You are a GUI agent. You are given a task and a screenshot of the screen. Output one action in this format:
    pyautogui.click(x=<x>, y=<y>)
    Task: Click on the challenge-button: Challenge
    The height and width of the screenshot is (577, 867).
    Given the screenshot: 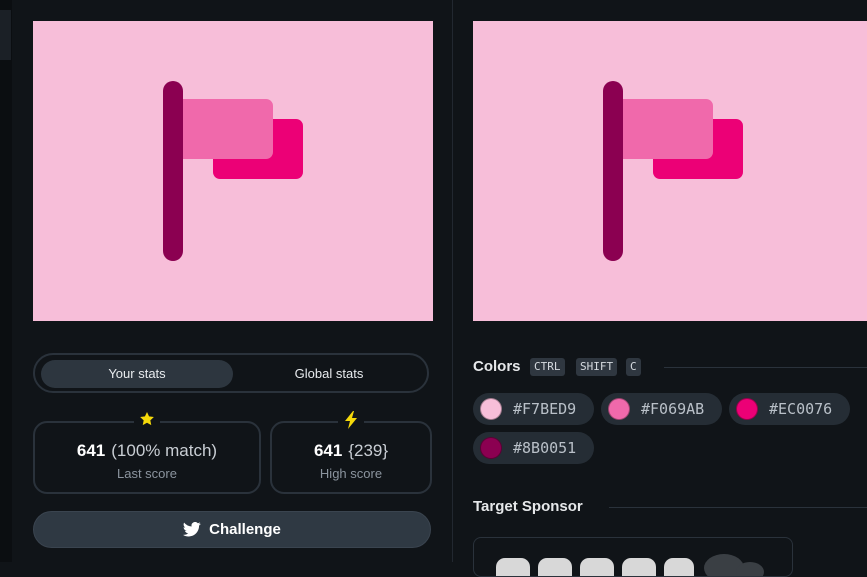 What is the action you would take?
    pyautogui.click(x=232, y=529)
    